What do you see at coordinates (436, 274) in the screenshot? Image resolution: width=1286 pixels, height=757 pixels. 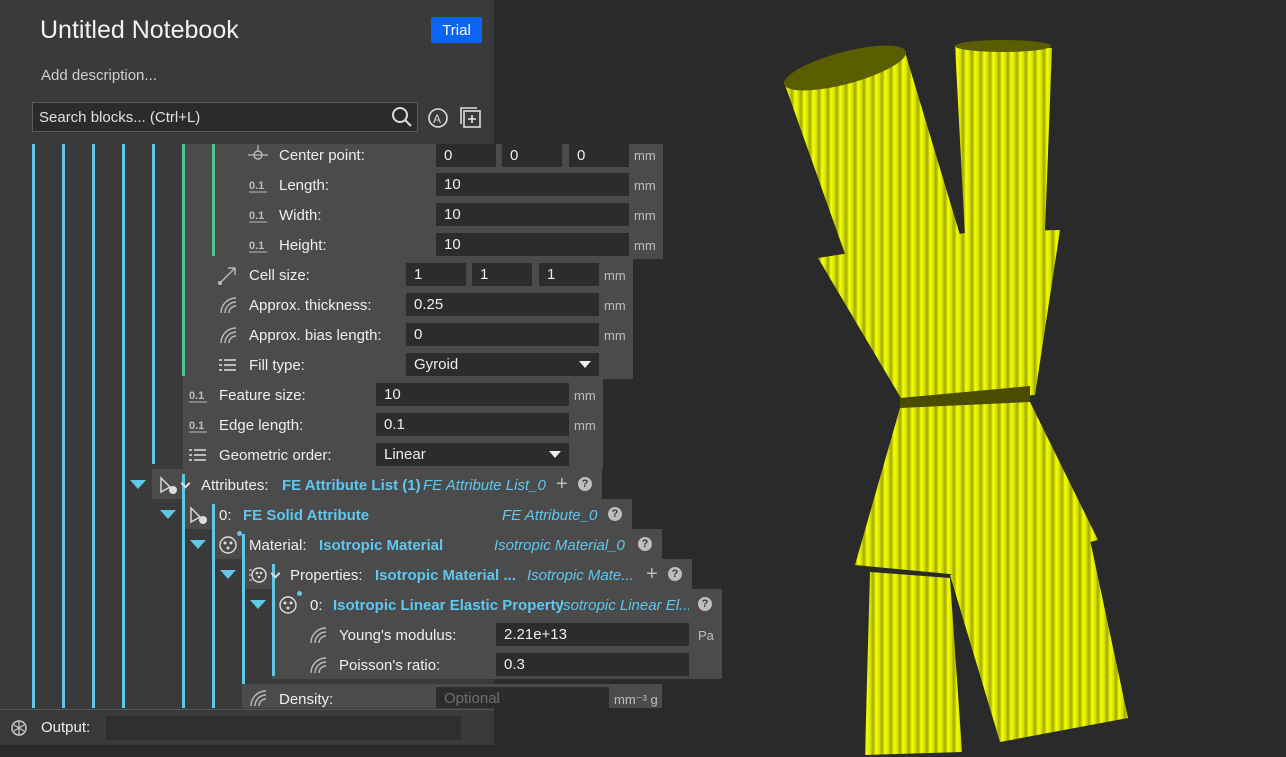 I see `cell-size-x` at bounding box center [436, 274].